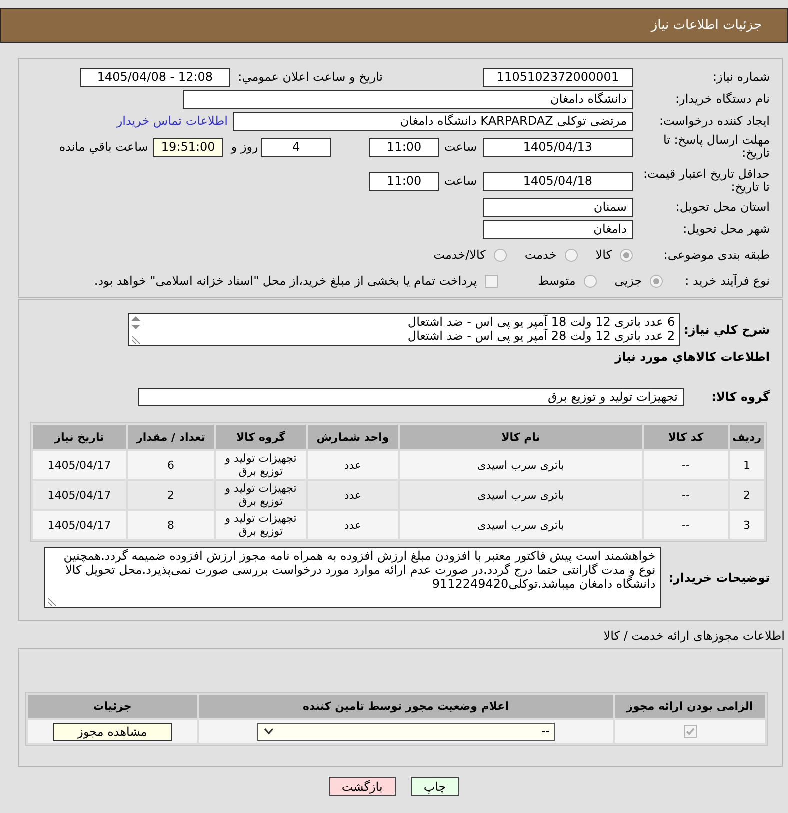 The height and width of the screenshot is (813, 788). What do you see at coordinates (690, 706) in the screenshot?
I see `column-header: الزامی بودن ارائه مجوز` at bounding box center [690, 706].